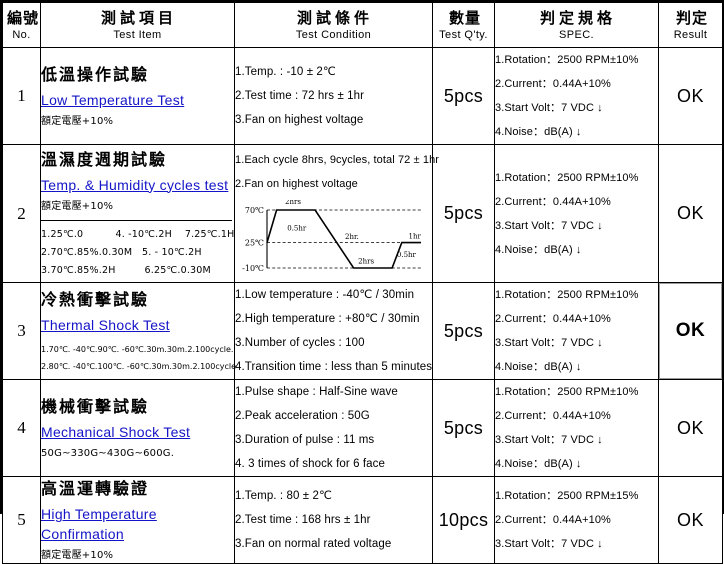 The image size is (724, 564). I want to click on column-header-test-item-en: Test Item, so click(137, 35).